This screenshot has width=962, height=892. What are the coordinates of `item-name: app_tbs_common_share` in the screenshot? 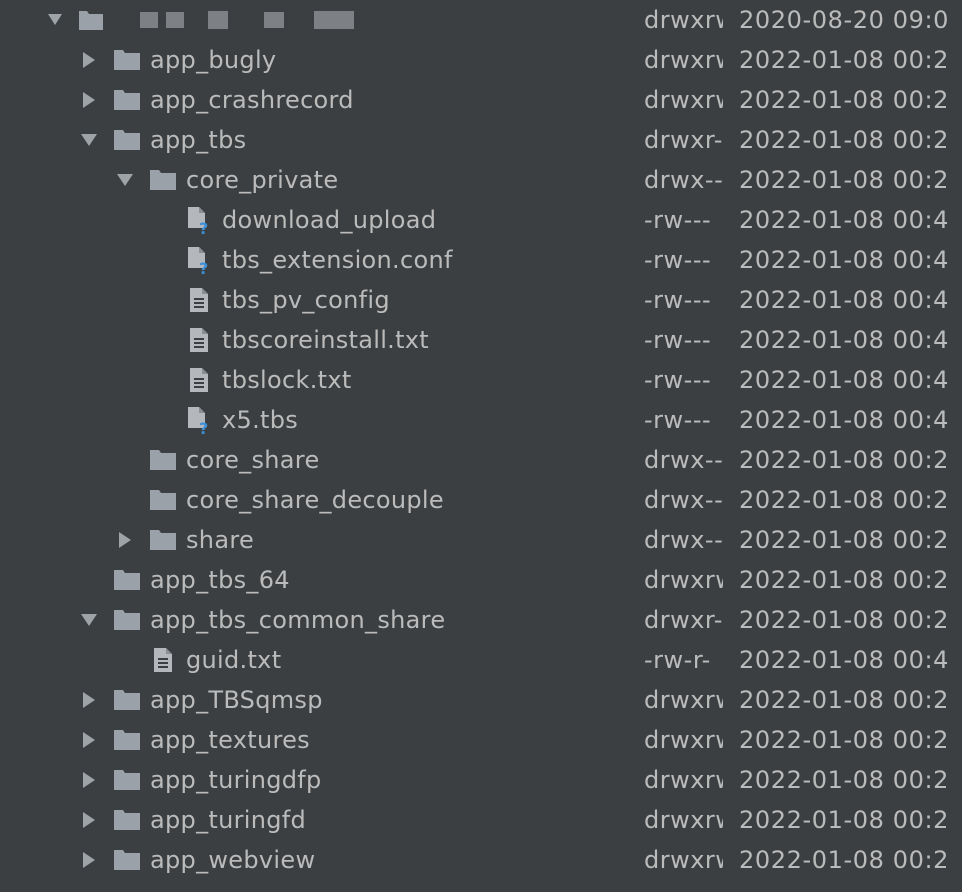 It's located at (298, 620).